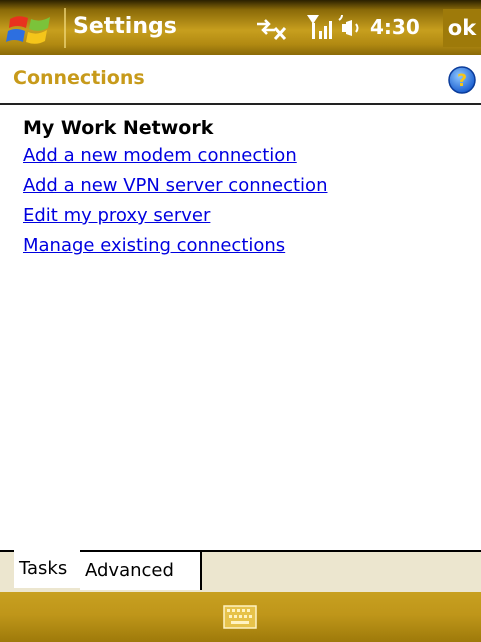 This screenshot has height=642, width=481. I want to click on keyboard-icon, so click(240, 617).